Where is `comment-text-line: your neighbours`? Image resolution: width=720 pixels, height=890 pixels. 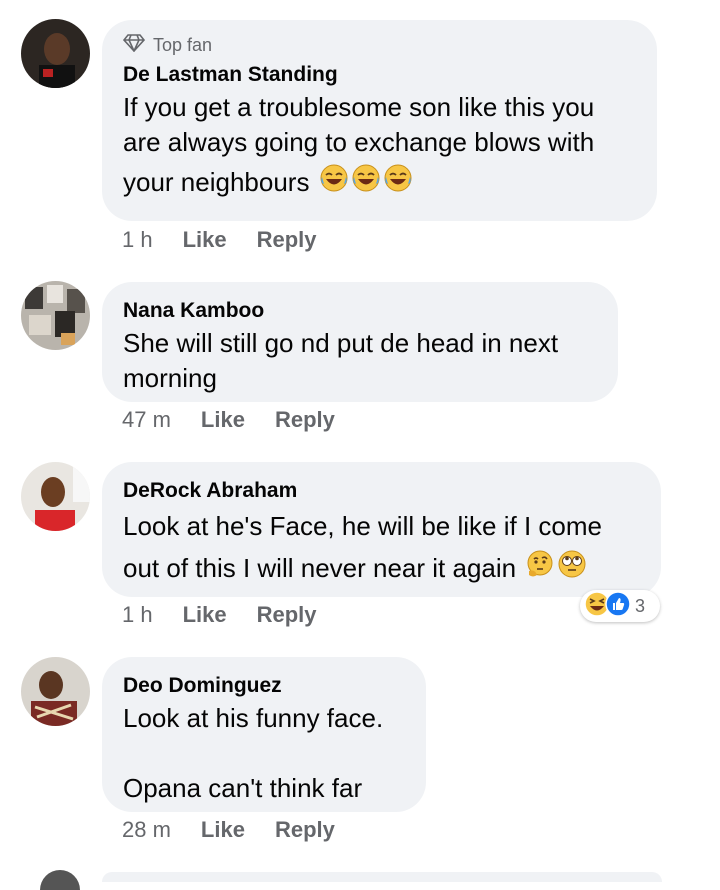 comment-text-line: your neighbours is located at coordinates (216, 182).